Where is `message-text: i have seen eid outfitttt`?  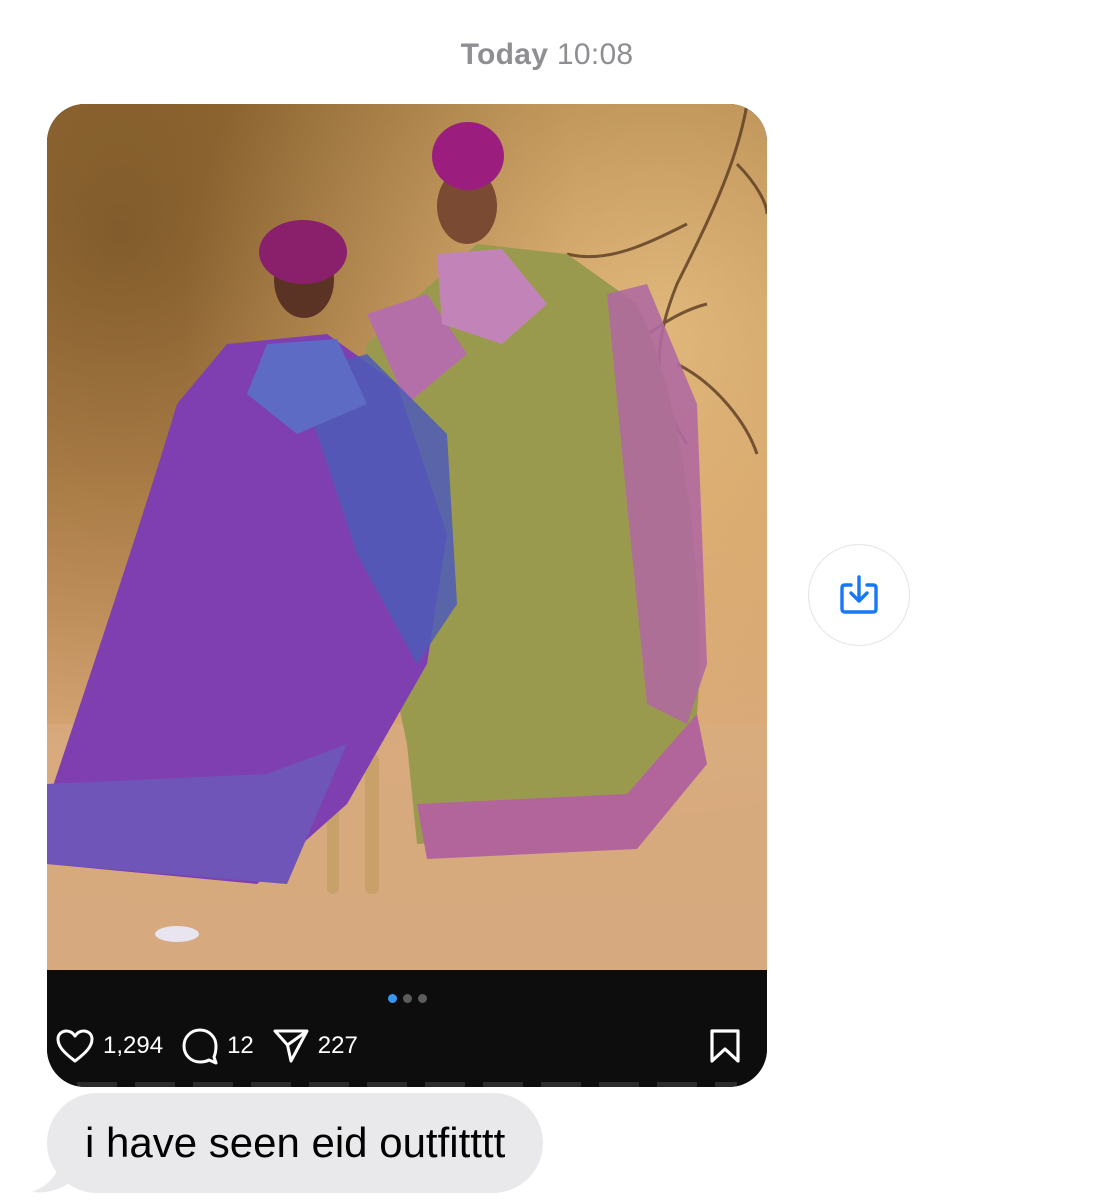
message-text: i have seen eid outfitttt is located at coordinates (295, 1142).